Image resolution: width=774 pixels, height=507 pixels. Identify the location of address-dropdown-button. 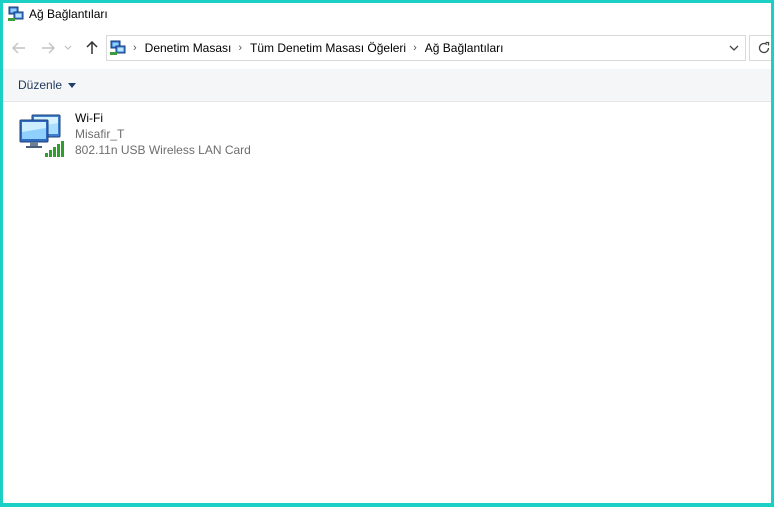
(734, 48).